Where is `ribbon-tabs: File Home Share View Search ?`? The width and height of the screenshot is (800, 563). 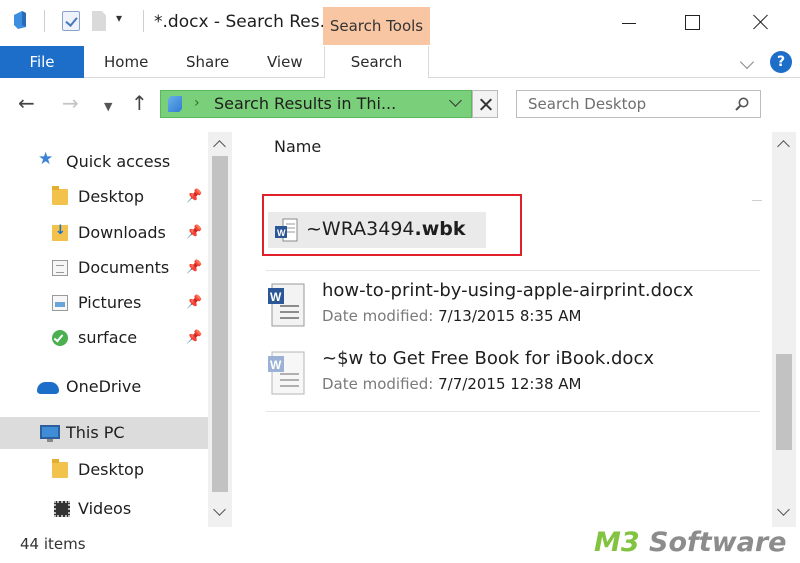
ribbon-tabs: File Home Share View Search ? is located at coordinates (400, 62).